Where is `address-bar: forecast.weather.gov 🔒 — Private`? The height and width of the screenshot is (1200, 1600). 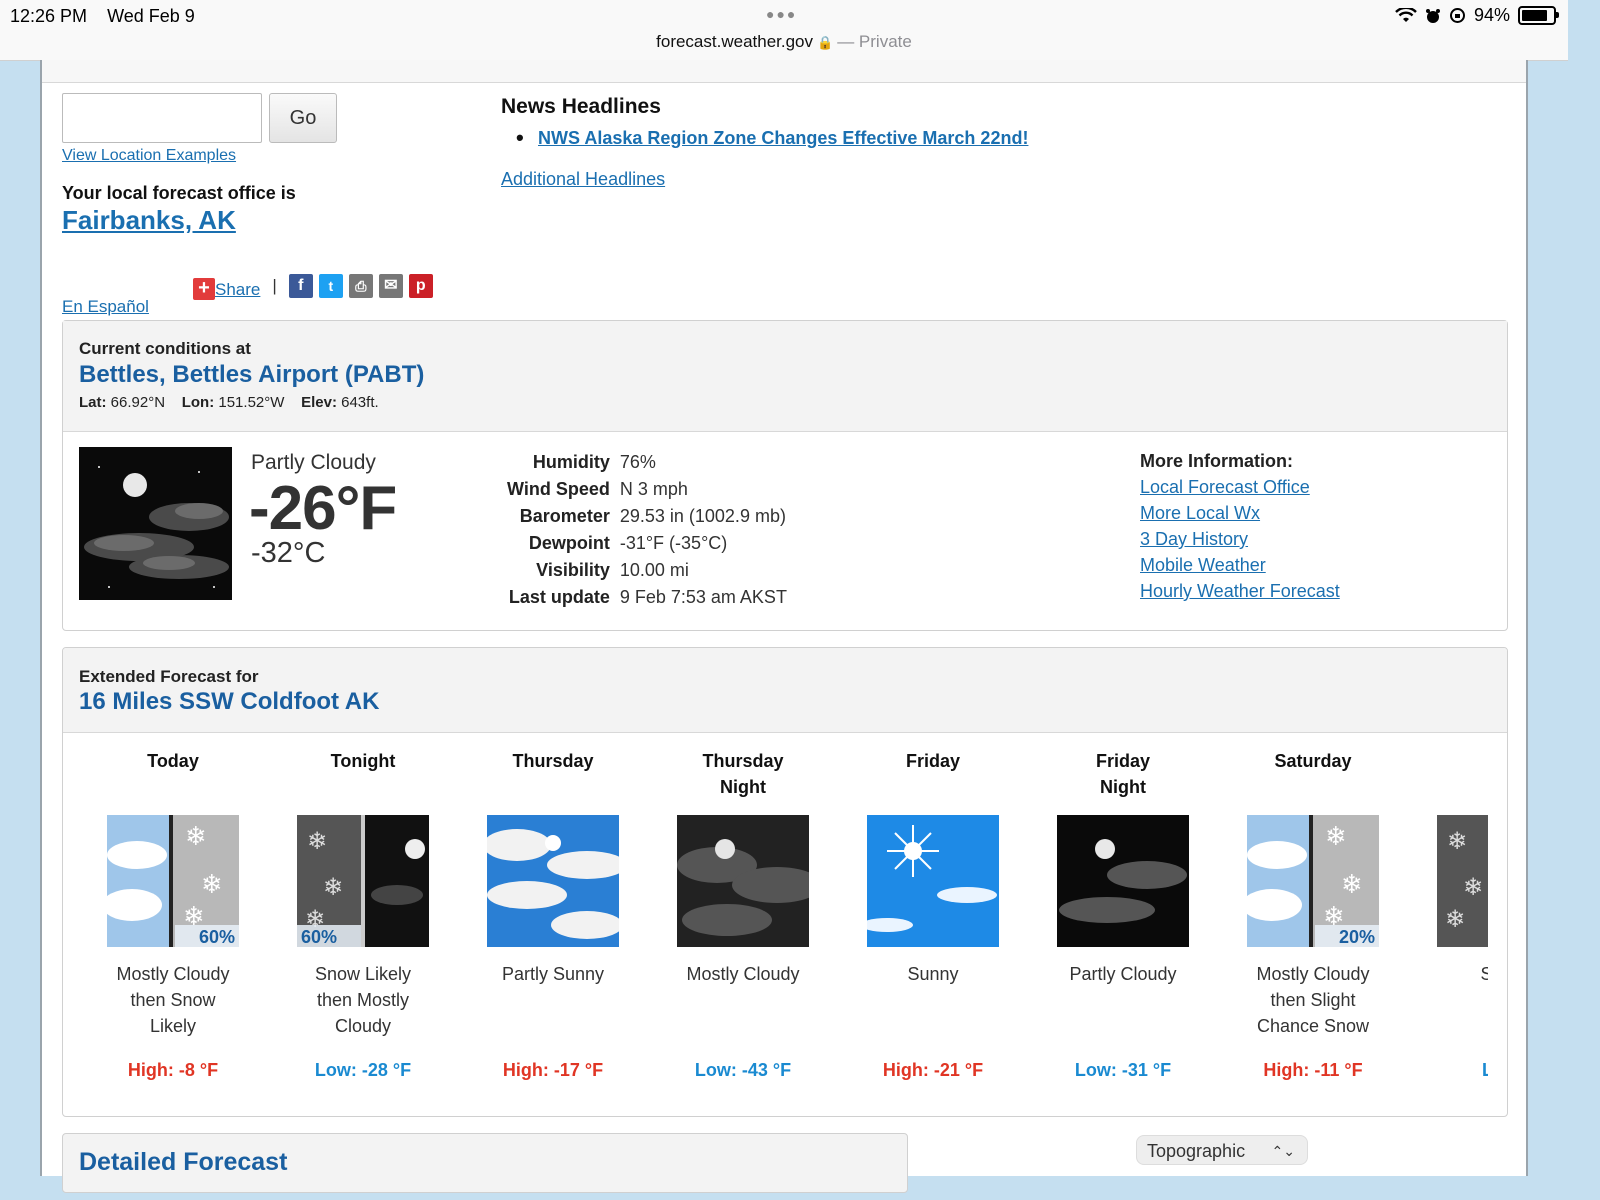
address-bar: forecast.weather.gov 🔒 — Private is located at coordinates (784, 42).